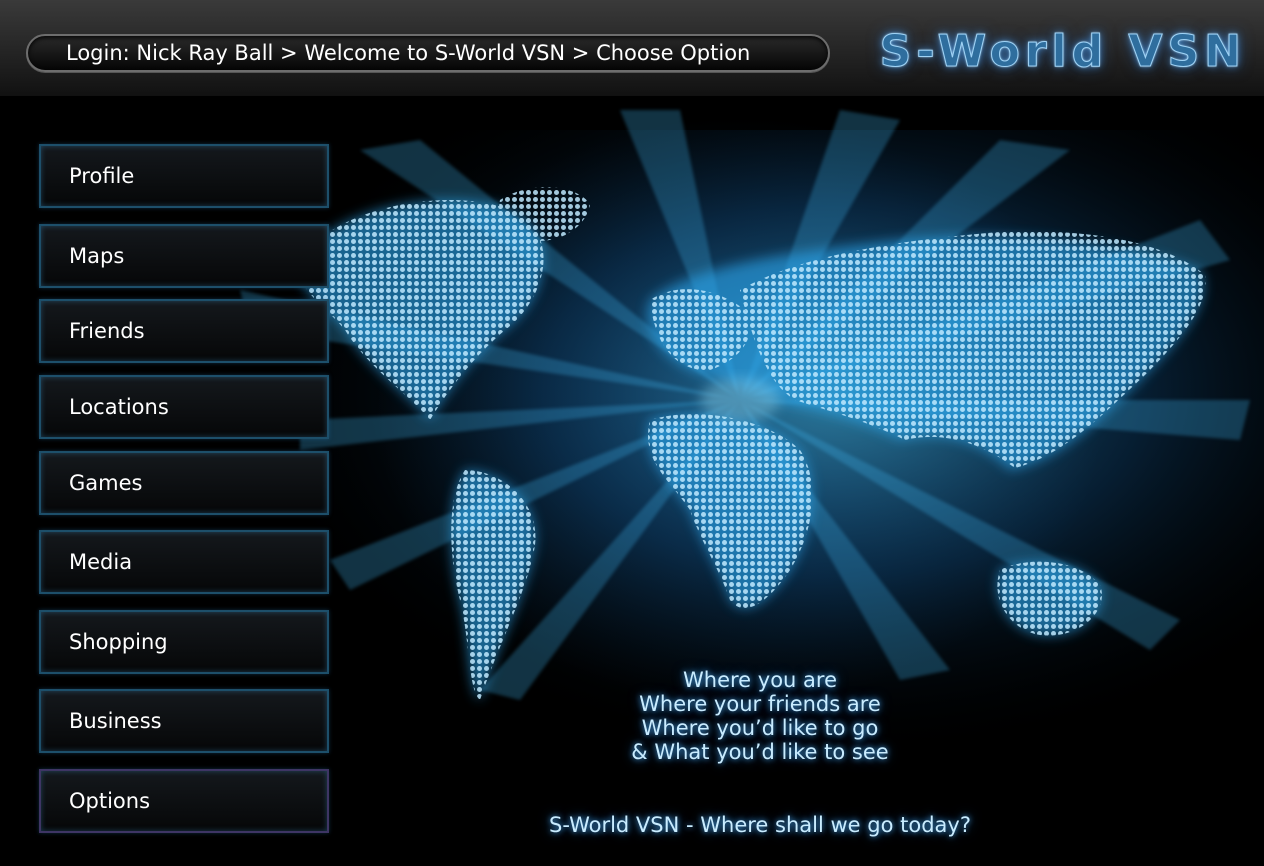  Describe the element at coordinates (760, 704) in the screenshot. I see `tagline-line: Where your friends are` at that location.